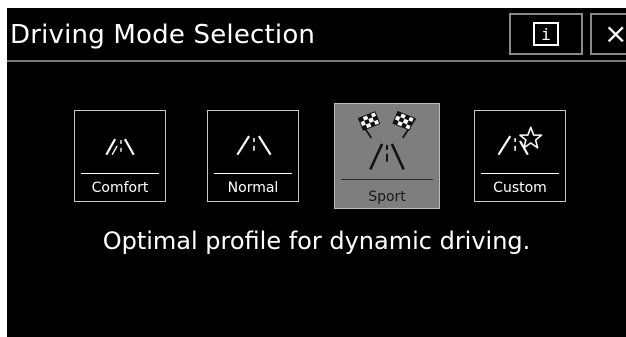 The height and width of the screenshot is (337, 626). Describe the element at coordinates (316, 61) in the screenshot. I see `header-divider` at that location.